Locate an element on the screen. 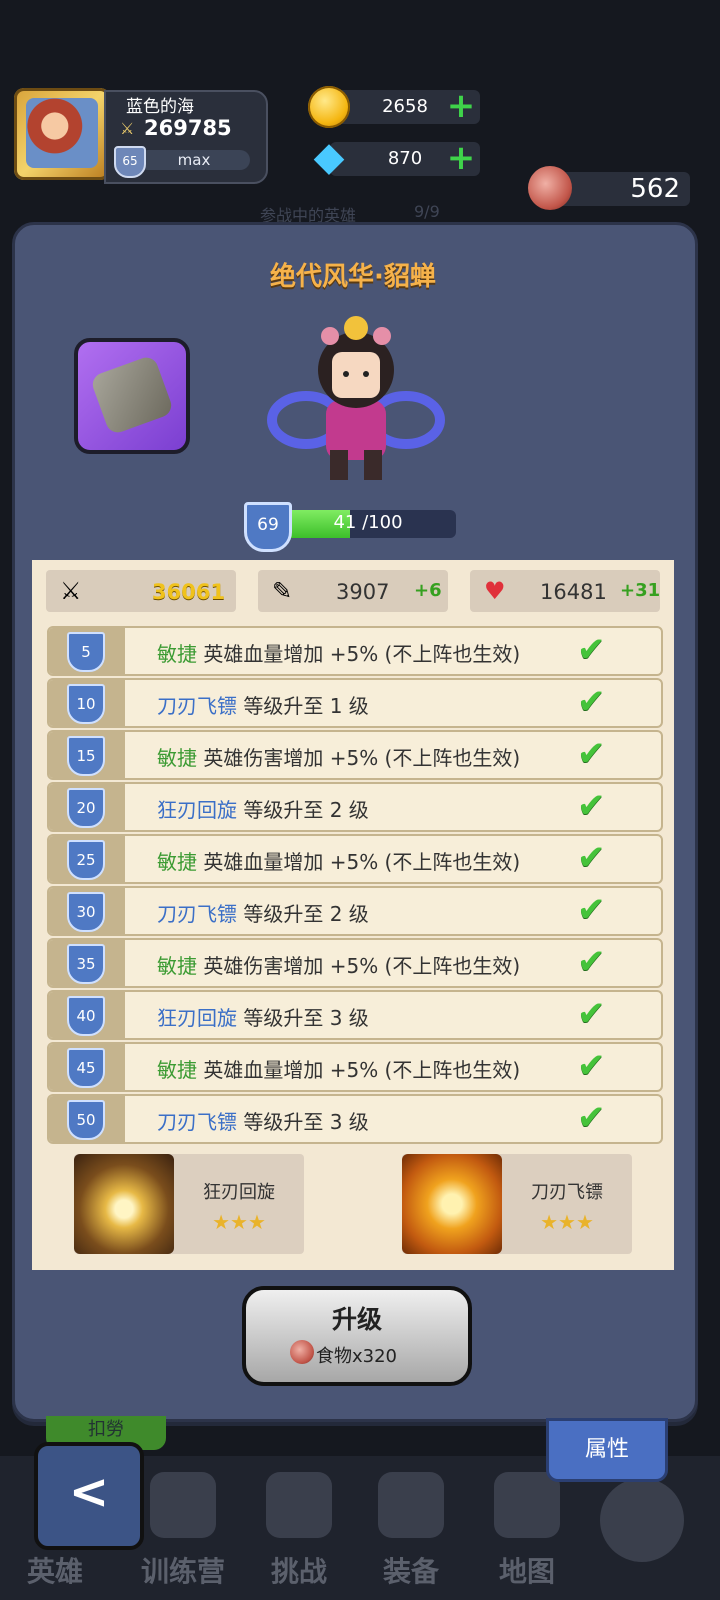 The height and width of the screenshot is (1600, 720). nav-label: 训练营 is located at coordinates (182, 1571).